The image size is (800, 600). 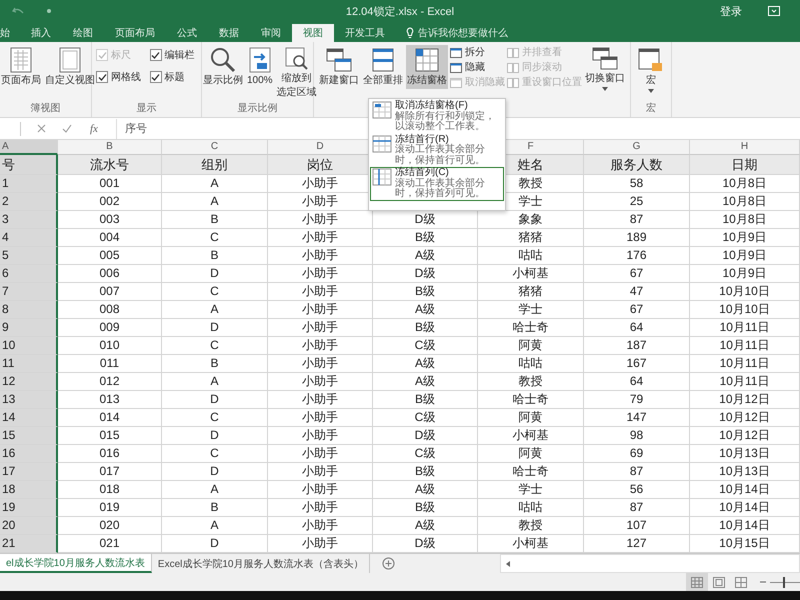 What do you see at coordinates (456, 53) in the screenshot?
I see `pane-icon` at bounding box center [456, 53].